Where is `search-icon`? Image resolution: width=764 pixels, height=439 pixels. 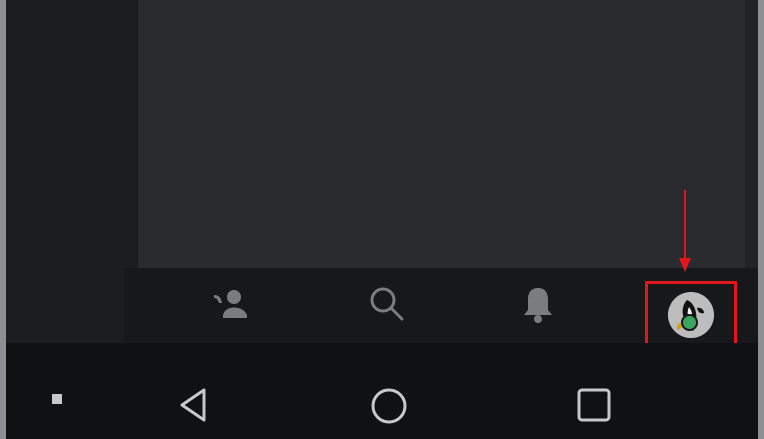 search-icon is located at coordinates (387, 304).